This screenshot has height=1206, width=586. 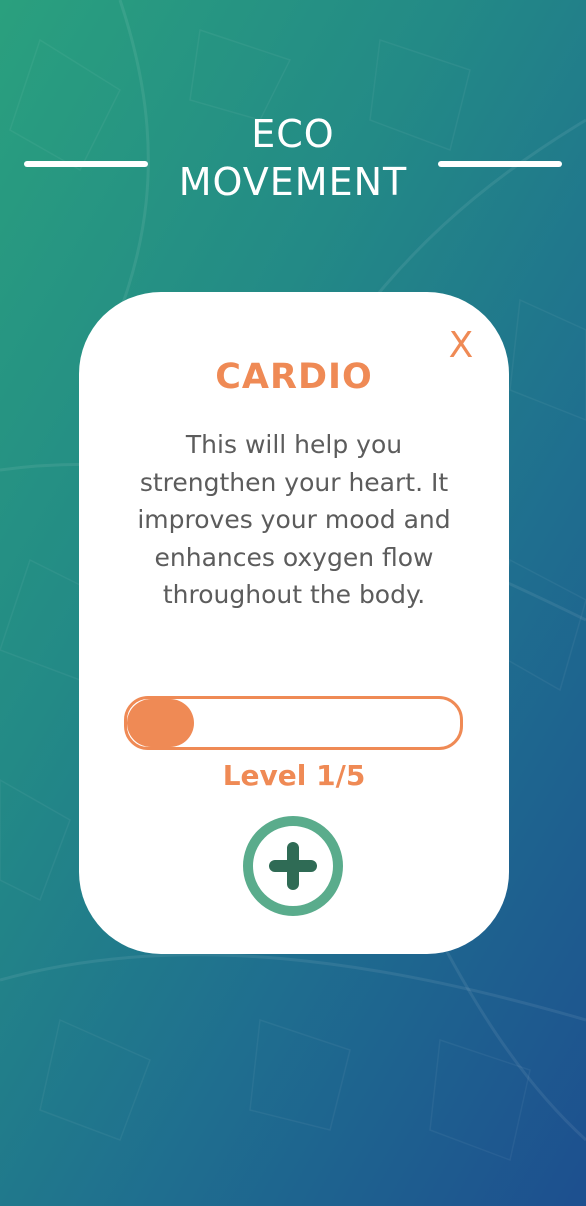 I want to click on app-title-line1: ECO, so click(x=293, y=134).